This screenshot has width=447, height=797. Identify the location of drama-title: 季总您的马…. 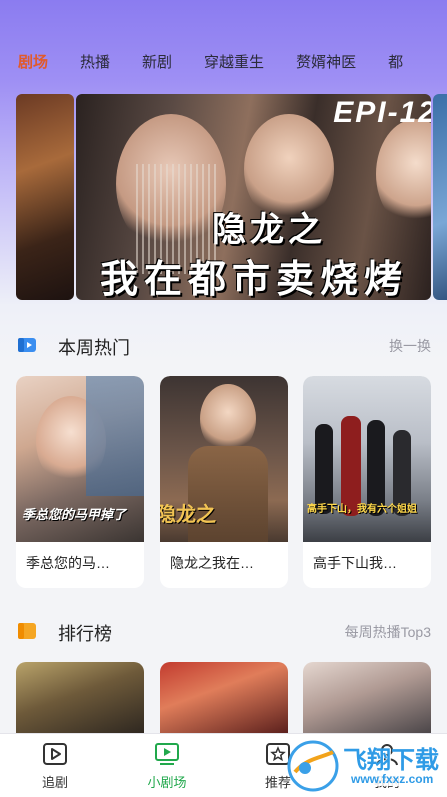
(68, 563).